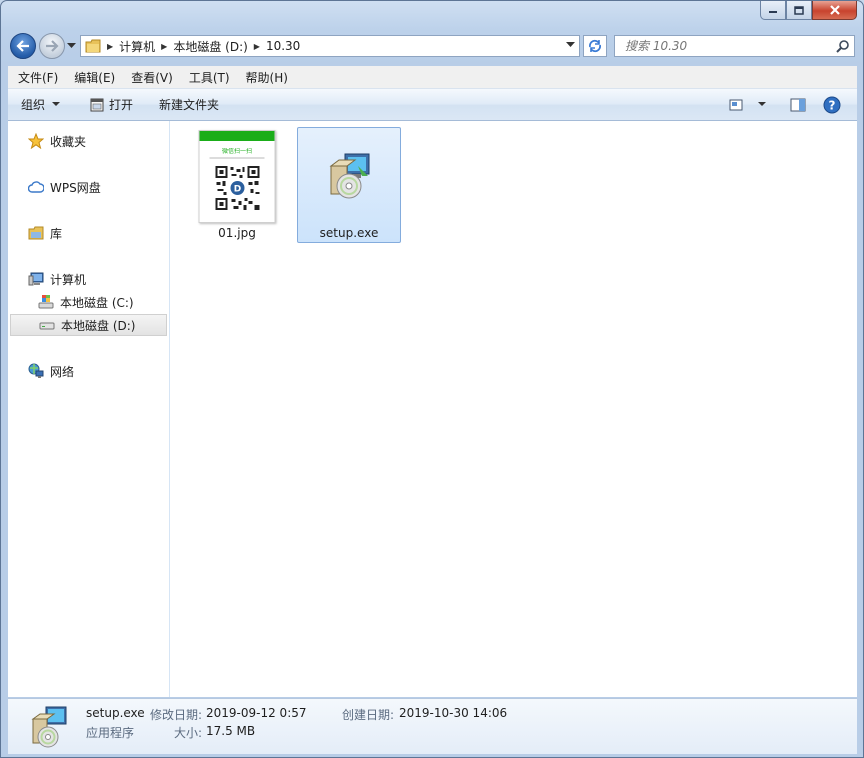 This screenshot has width=864, height=758. What do you see at coordinates (48, 725) in the screenshot?
I see `selected-file-icon` at bounding box center [48, 725].